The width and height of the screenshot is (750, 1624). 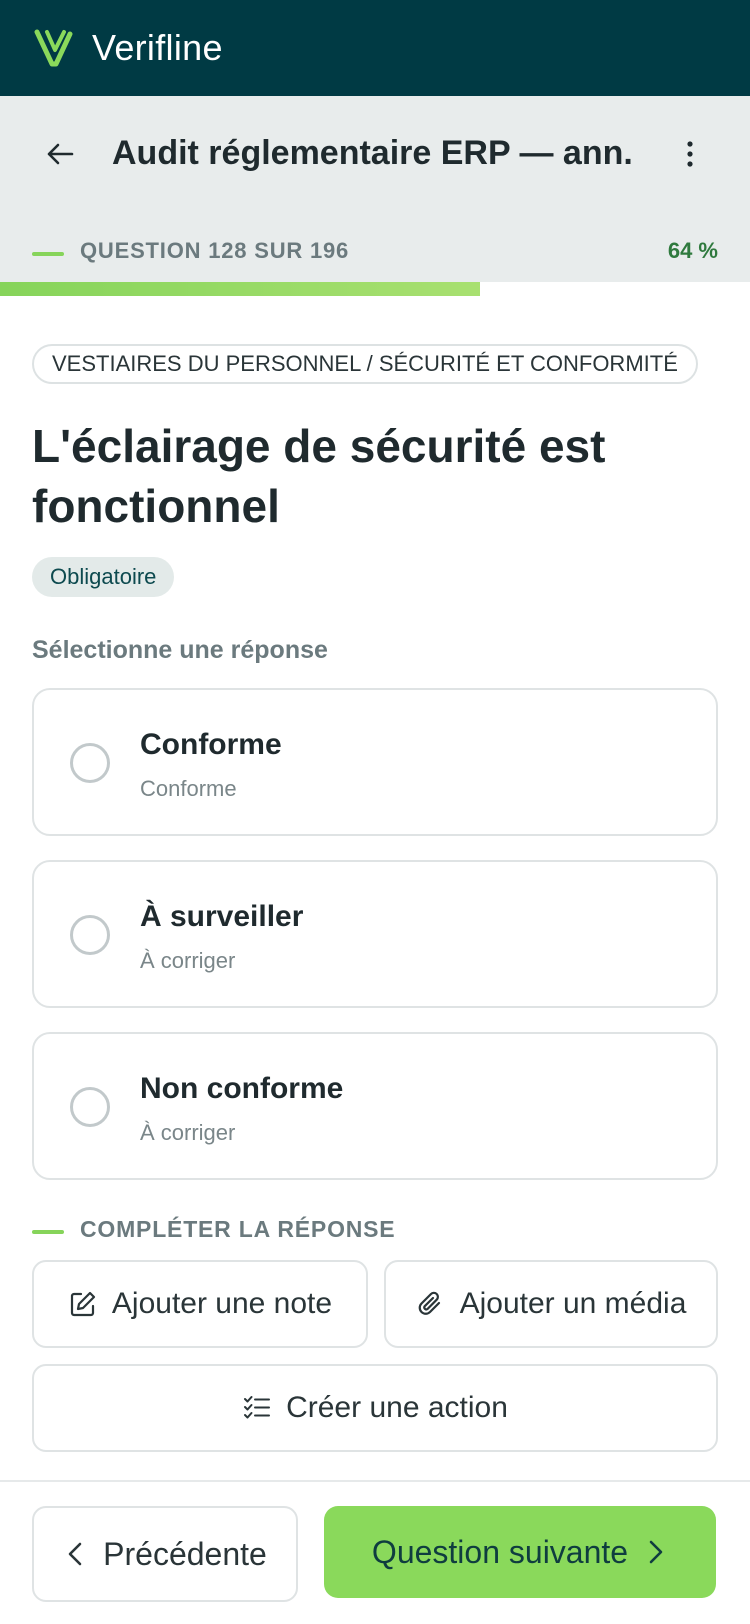 I want to click on progress-bar, so click(x=375, y=289).